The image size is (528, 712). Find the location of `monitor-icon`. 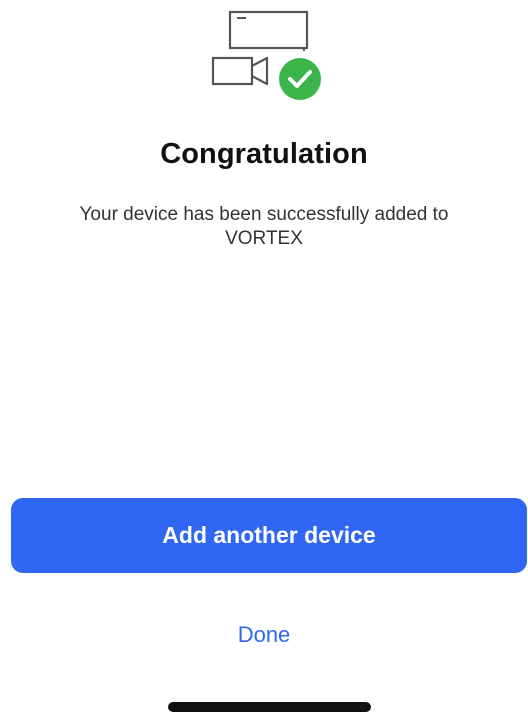

monitor-icon is located at coordinates (268, 30).